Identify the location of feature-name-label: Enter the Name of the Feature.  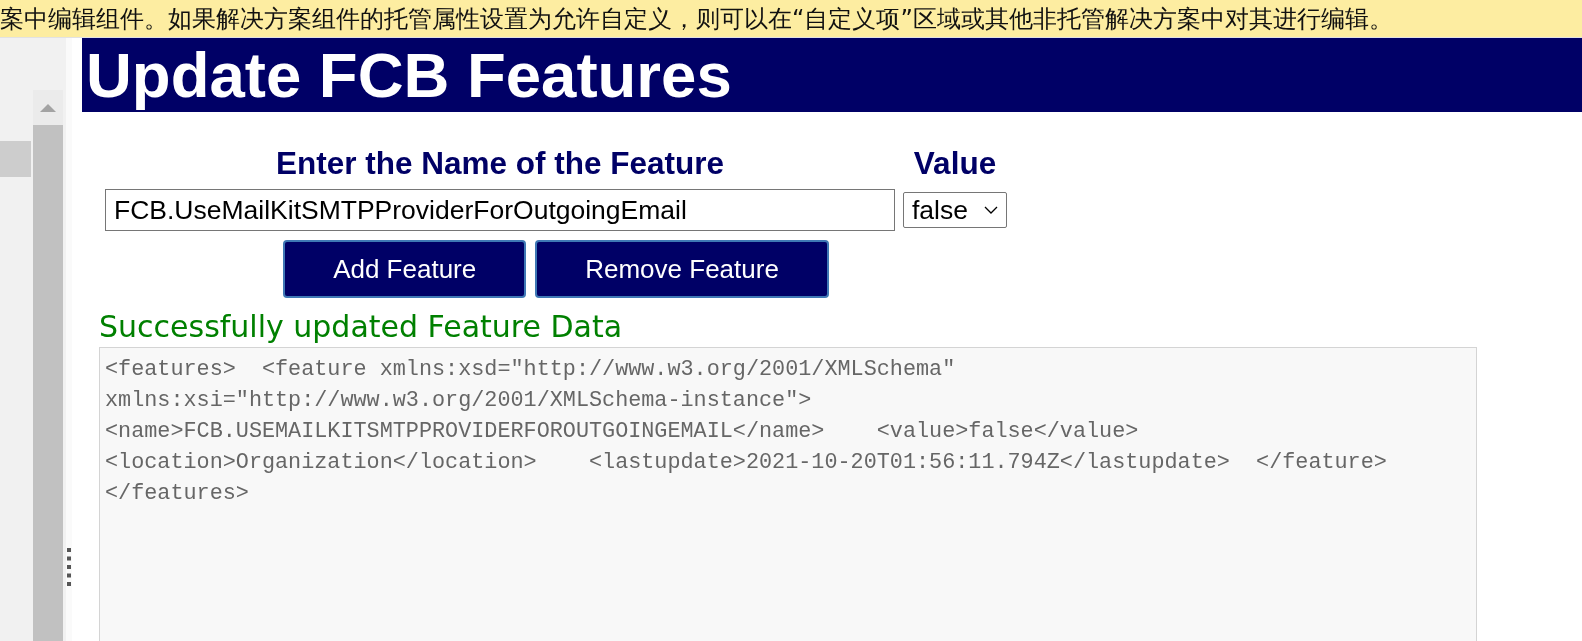
(500, 163).